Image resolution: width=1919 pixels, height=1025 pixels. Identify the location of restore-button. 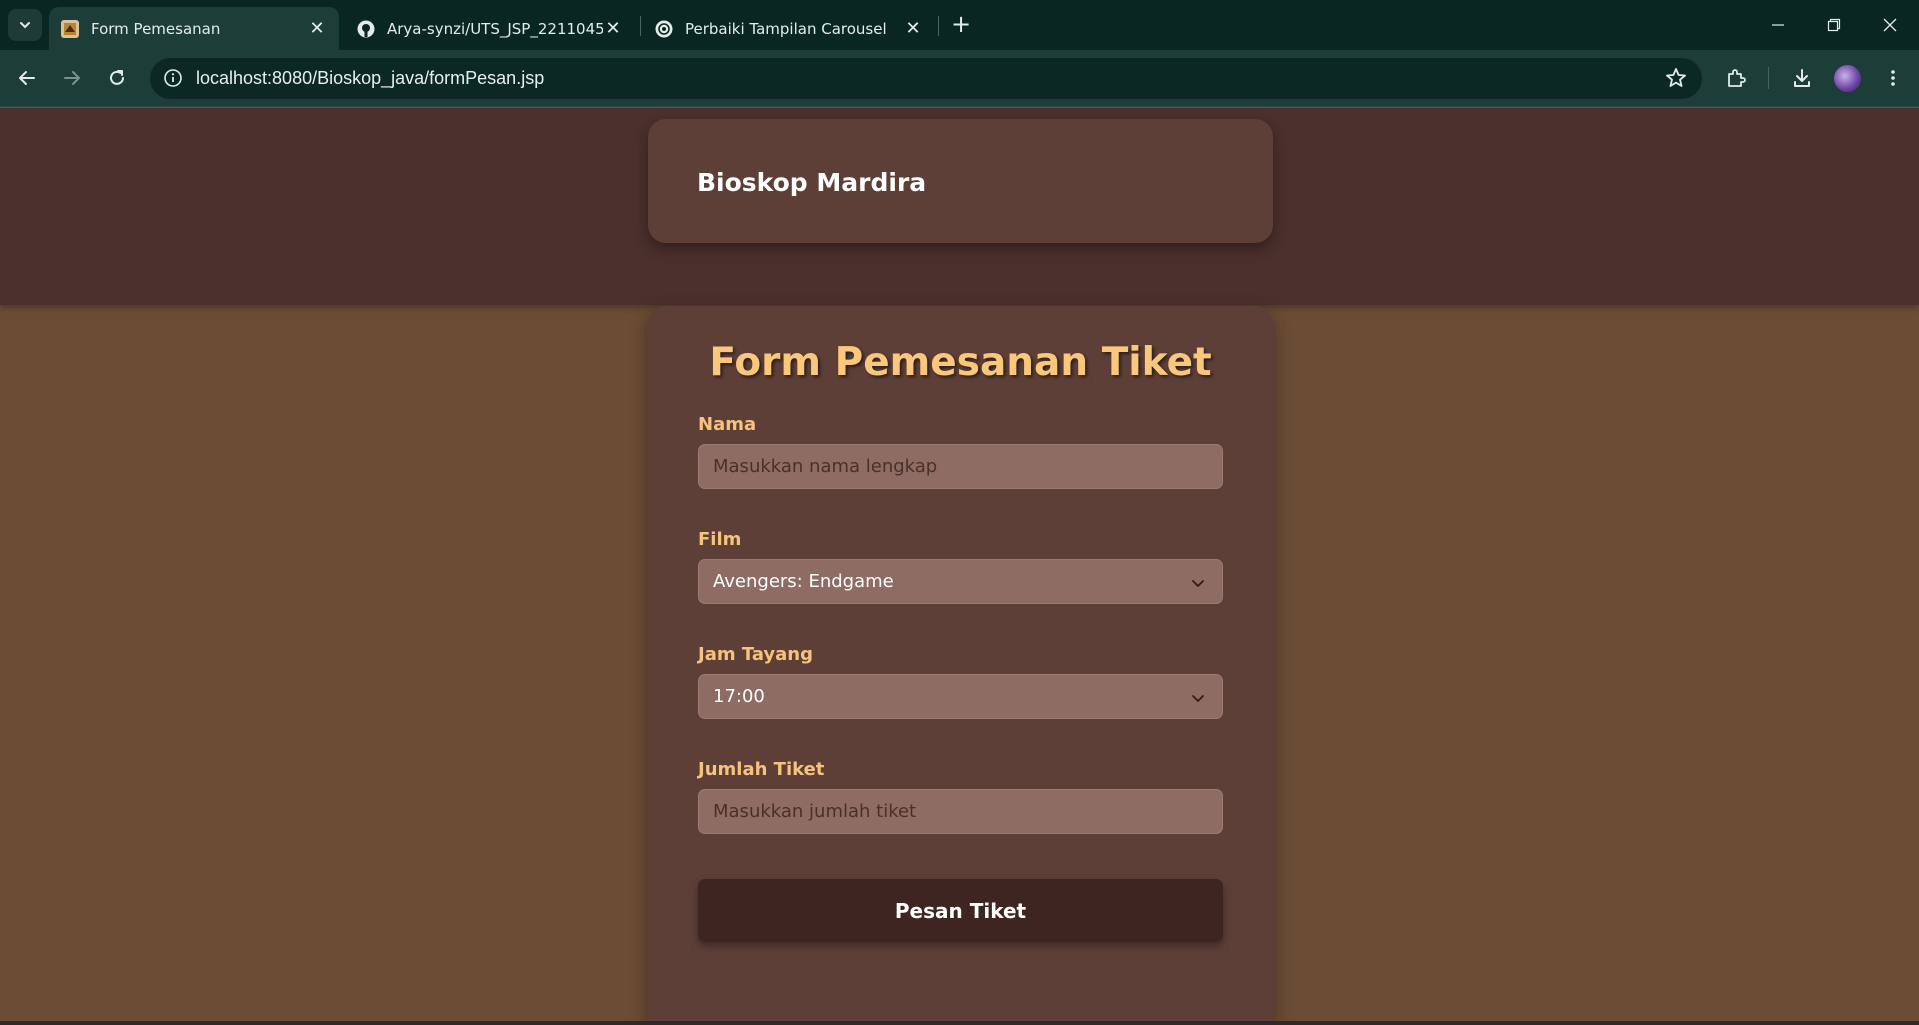
(1834, 25).